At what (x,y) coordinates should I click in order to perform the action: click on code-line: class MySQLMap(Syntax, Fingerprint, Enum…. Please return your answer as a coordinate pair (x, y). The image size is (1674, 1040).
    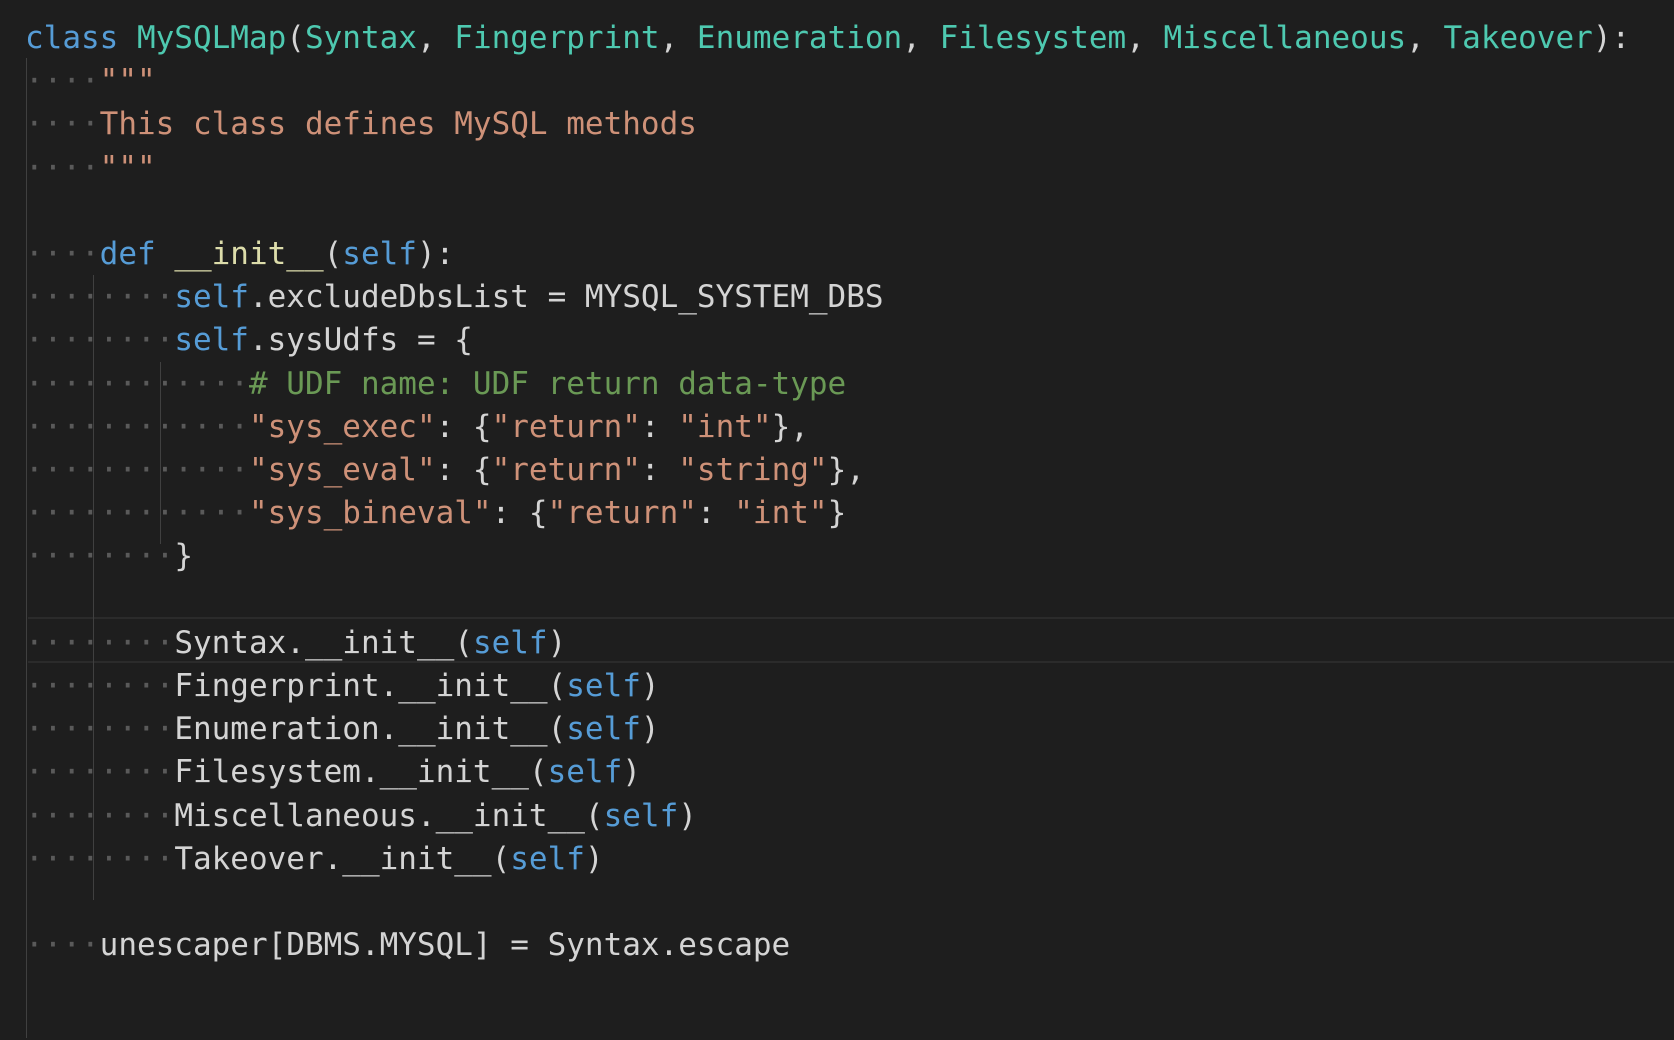
    Looking at the image, I should click on (827, 38).